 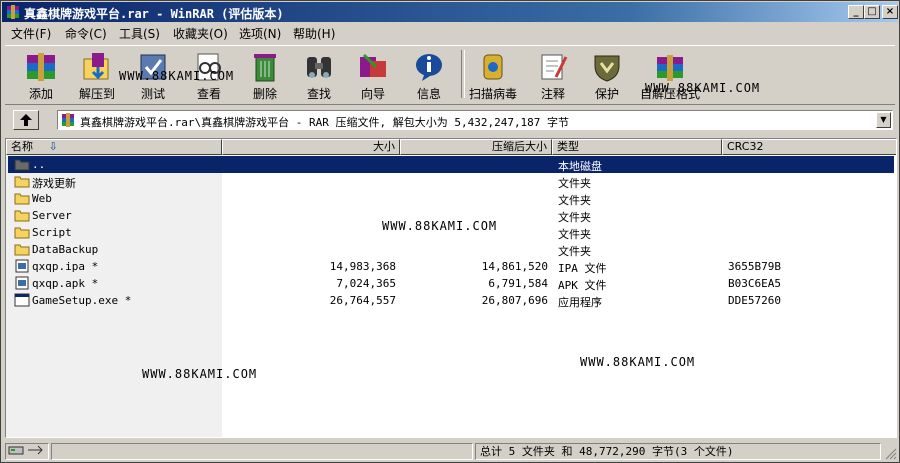 I want to click on file-type: 本地磁盘, so click(x=580, y=166).